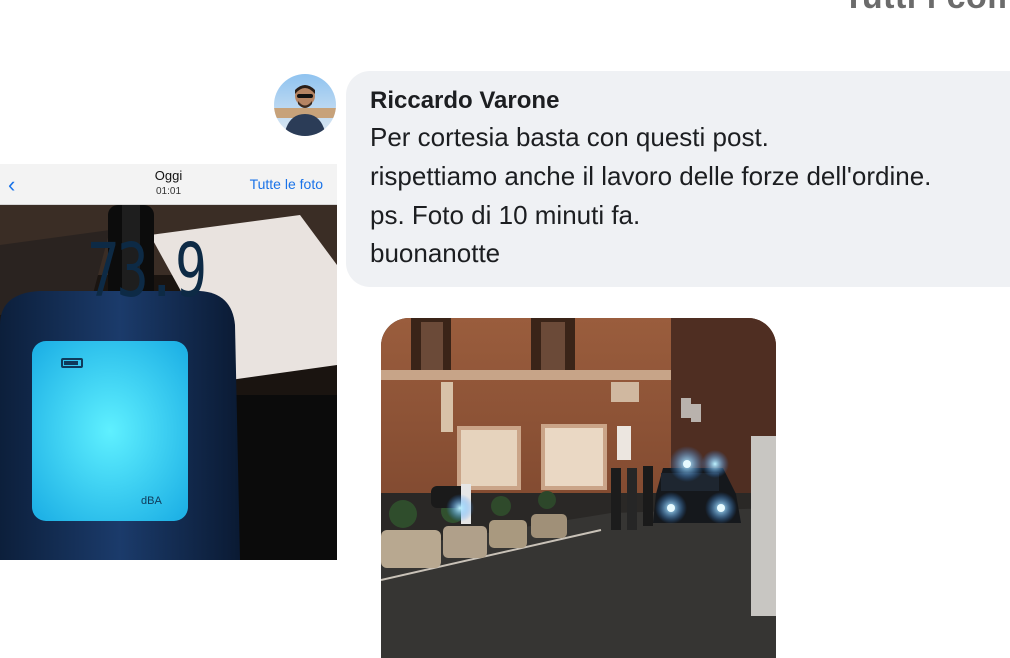 The width and height of the screenshot is (1010, 658). I want to click on comment-text-line-4: buonanotte, so click(435, 253).